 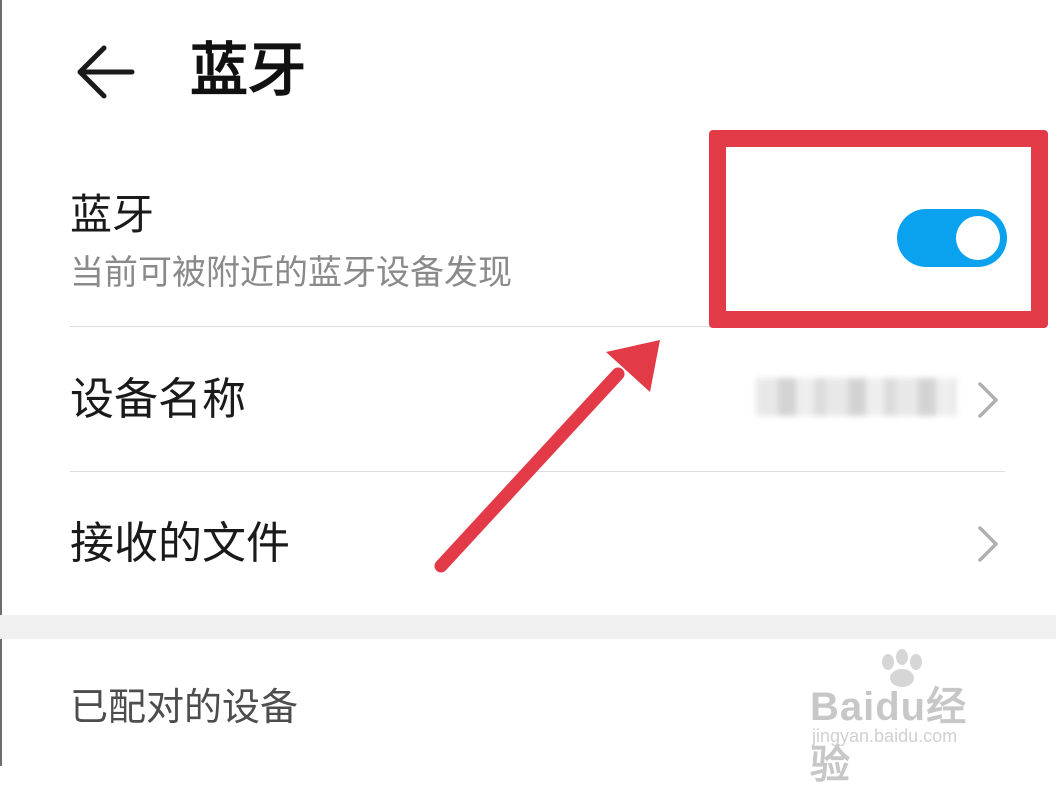 What do you see at coordinates (885, 736) in the screenshot?
I see `watermark-url: jingyan.baidu.com` at bounding box center [885, 736].